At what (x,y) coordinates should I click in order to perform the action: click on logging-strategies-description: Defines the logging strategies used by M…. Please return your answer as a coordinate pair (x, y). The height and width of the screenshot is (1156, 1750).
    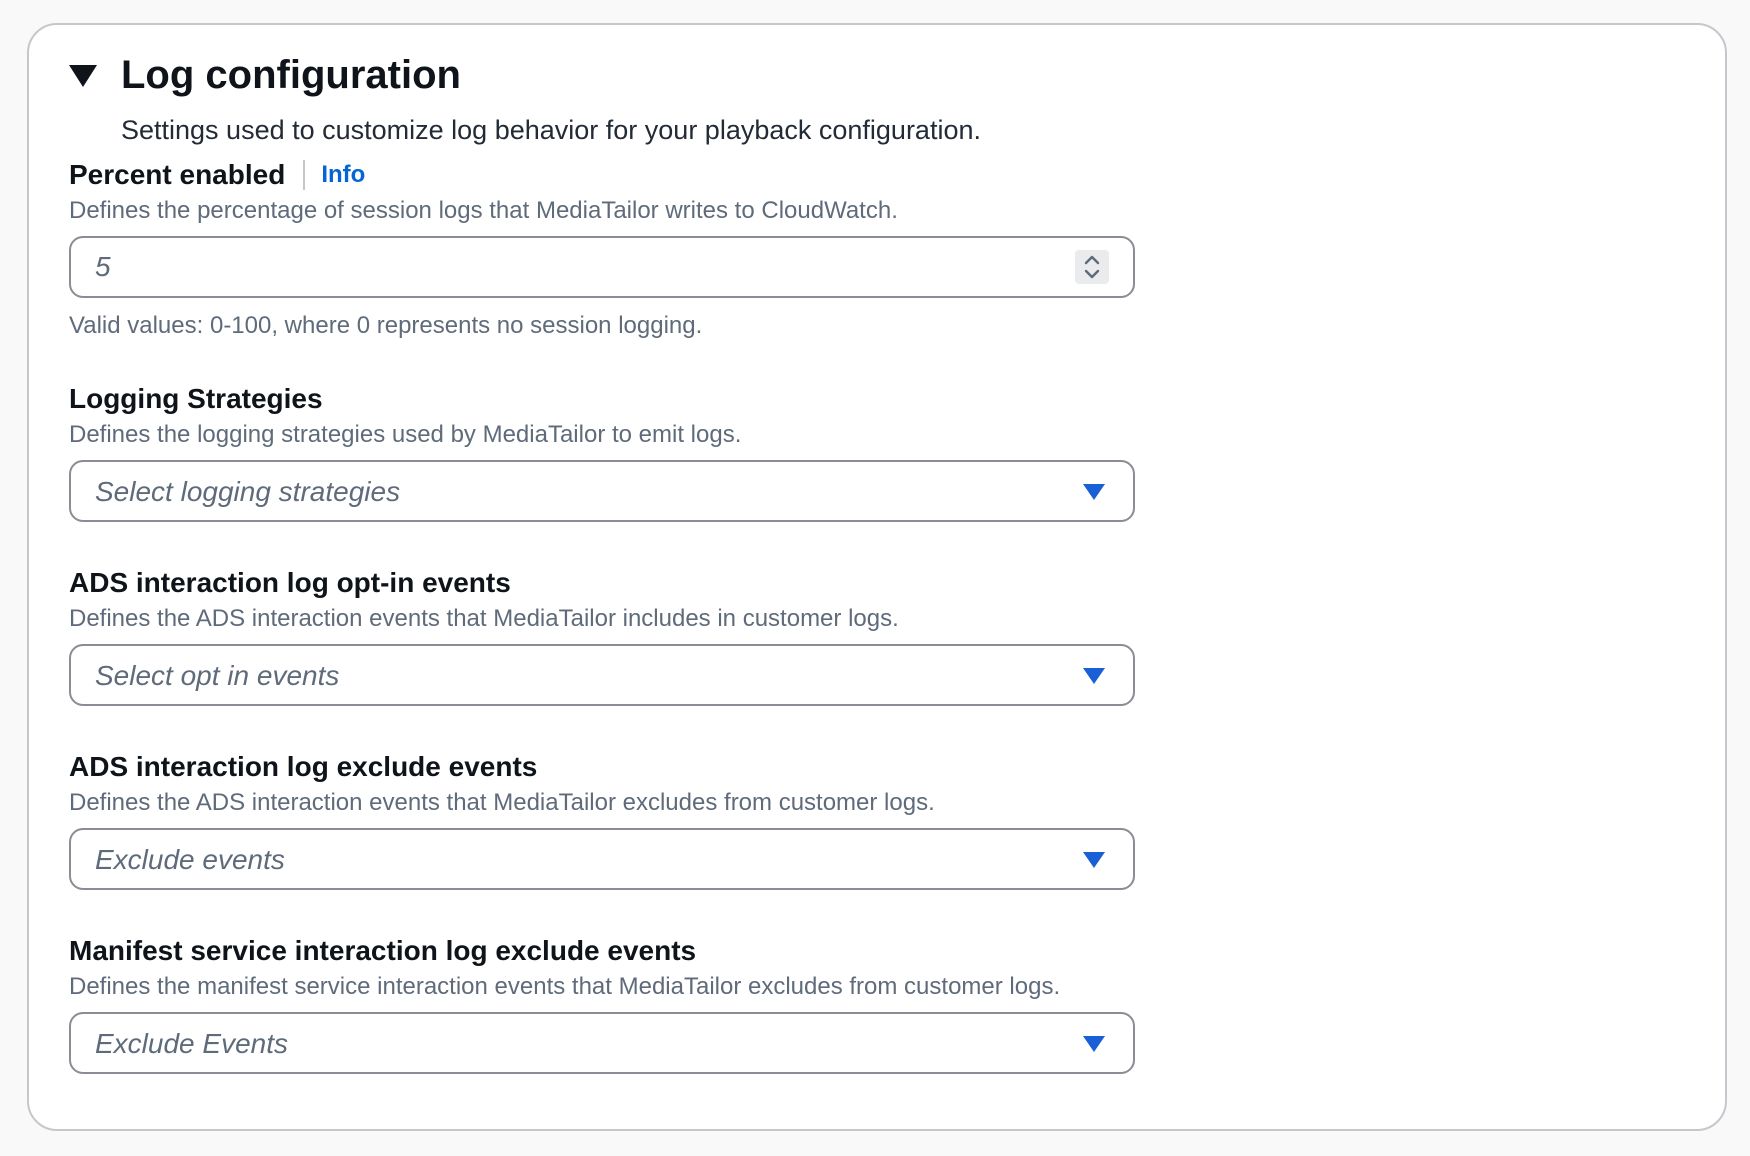
    Looking at the image, I should click on (405, 434).